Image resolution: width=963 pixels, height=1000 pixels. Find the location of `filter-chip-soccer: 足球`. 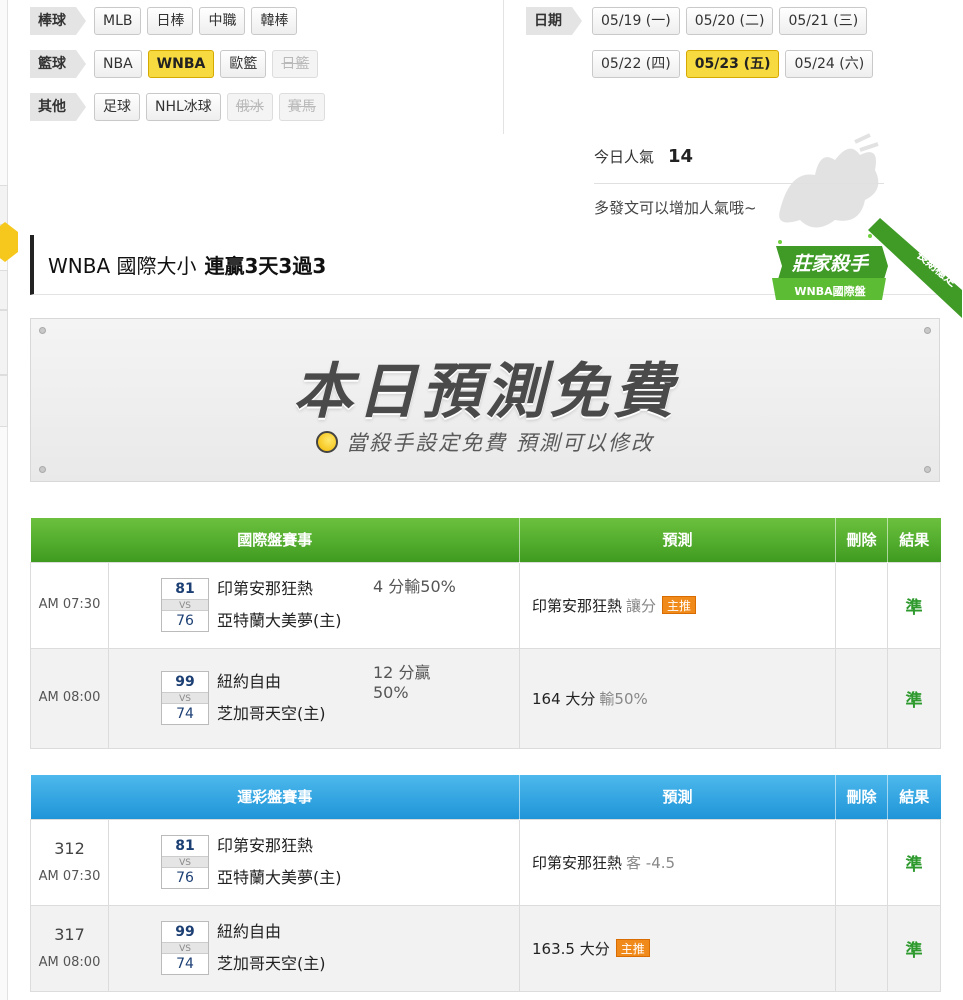

filter-chip-soccer: 足球 is located at coordinates (117, 107).